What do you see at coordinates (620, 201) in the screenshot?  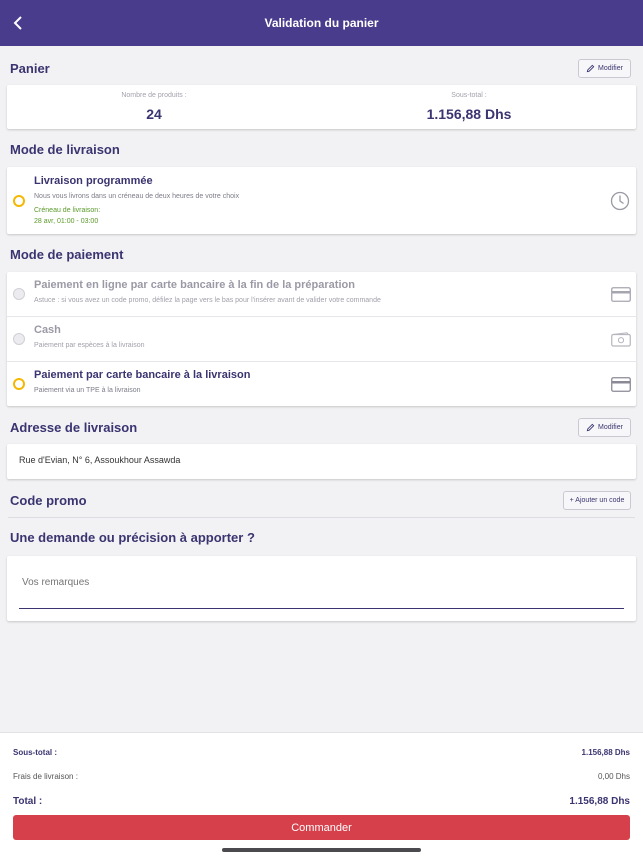 I see `clock-icon` at bounding box center [620, 201].